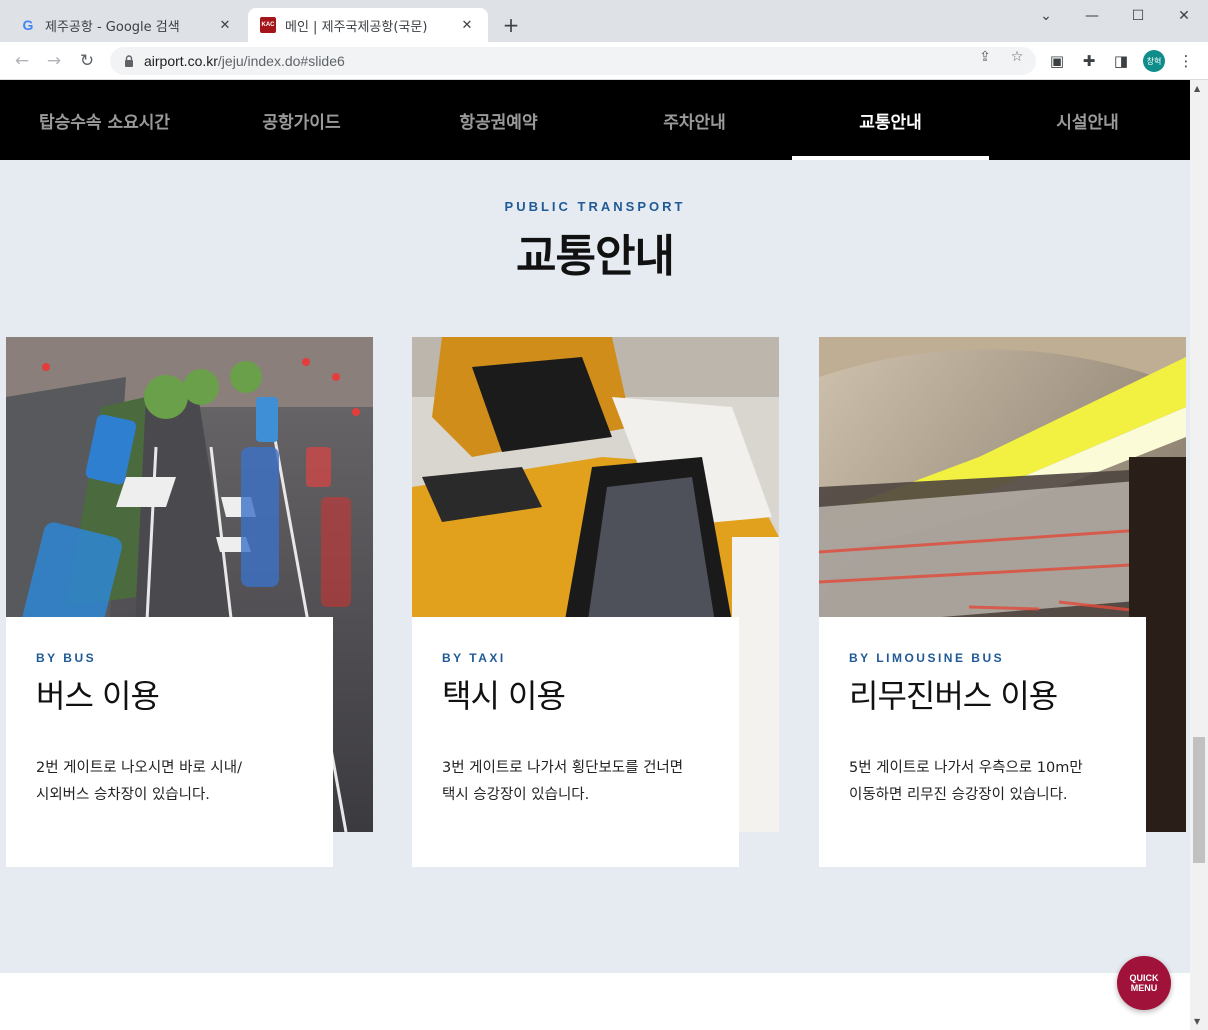 Image resolution: width=1208 pixels, height=1030 pixels. Describe the element at coordinates (1144, 988) in the screenshot. I see `quick-menu-line2: MENU` at that location.